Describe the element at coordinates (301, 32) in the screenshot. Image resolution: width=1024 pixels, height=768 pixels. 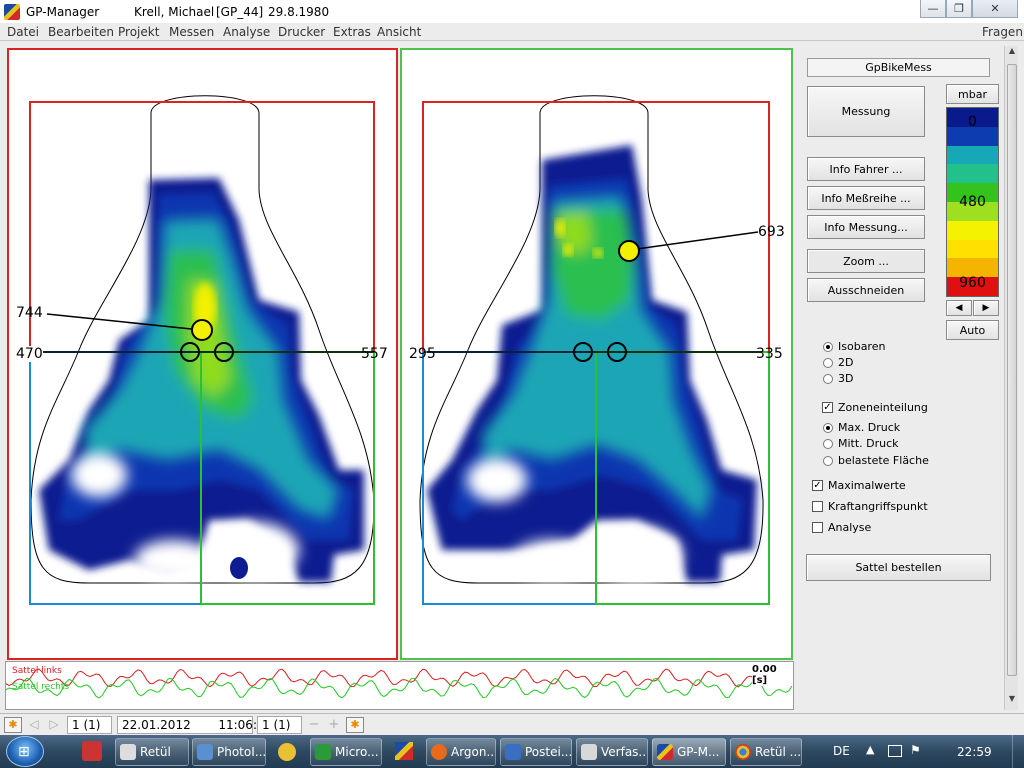
I see `menu-drucker: Drucker` at that location.